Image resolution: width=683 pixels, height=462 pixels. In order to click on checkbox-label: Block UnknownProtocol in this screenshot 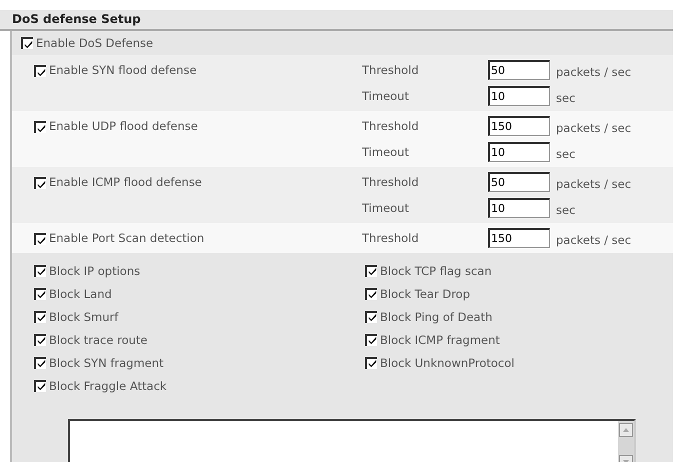, I will do `click(447, 363)`.